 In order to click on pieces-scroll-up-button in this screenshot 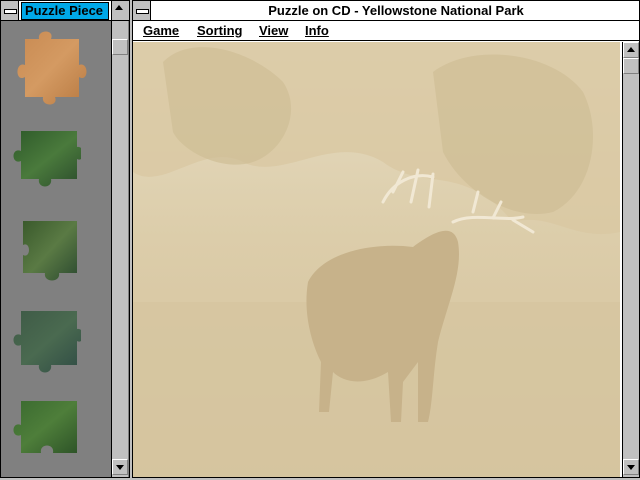, I will do `click(120, 10)`.